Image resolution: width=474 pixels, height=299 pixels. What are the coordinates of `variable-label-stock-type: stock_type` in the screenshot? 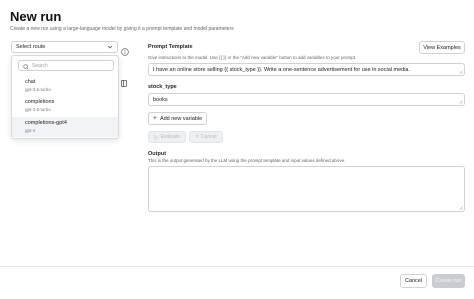 It's located at (162, 87).